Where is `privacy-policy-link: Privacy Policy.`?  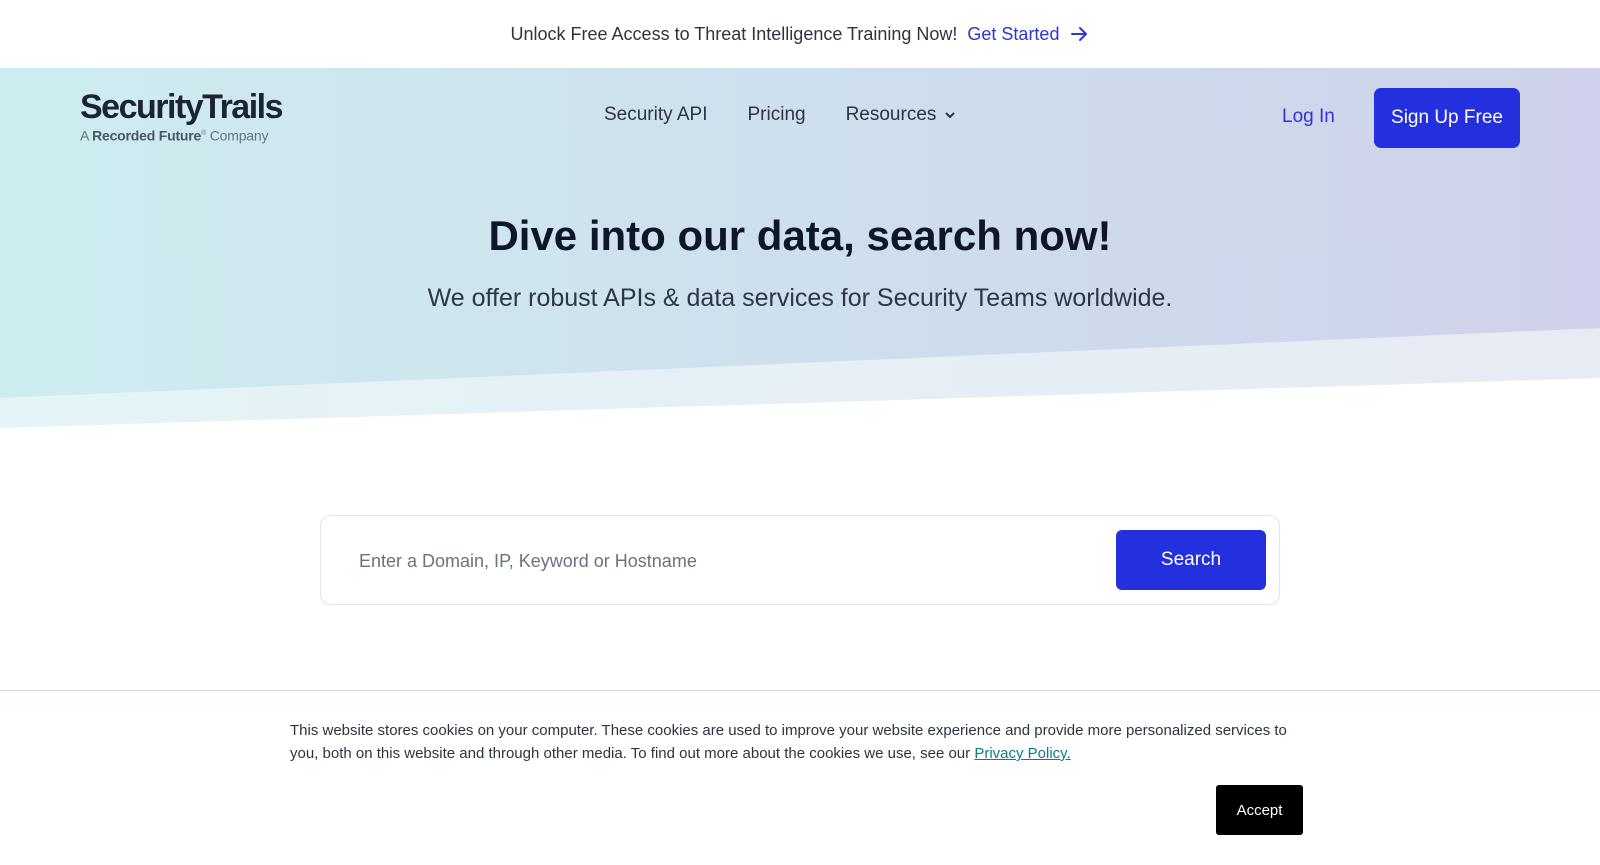
privacy-policy-link: Privacy Policy. is located at coordinates (1022, 753).